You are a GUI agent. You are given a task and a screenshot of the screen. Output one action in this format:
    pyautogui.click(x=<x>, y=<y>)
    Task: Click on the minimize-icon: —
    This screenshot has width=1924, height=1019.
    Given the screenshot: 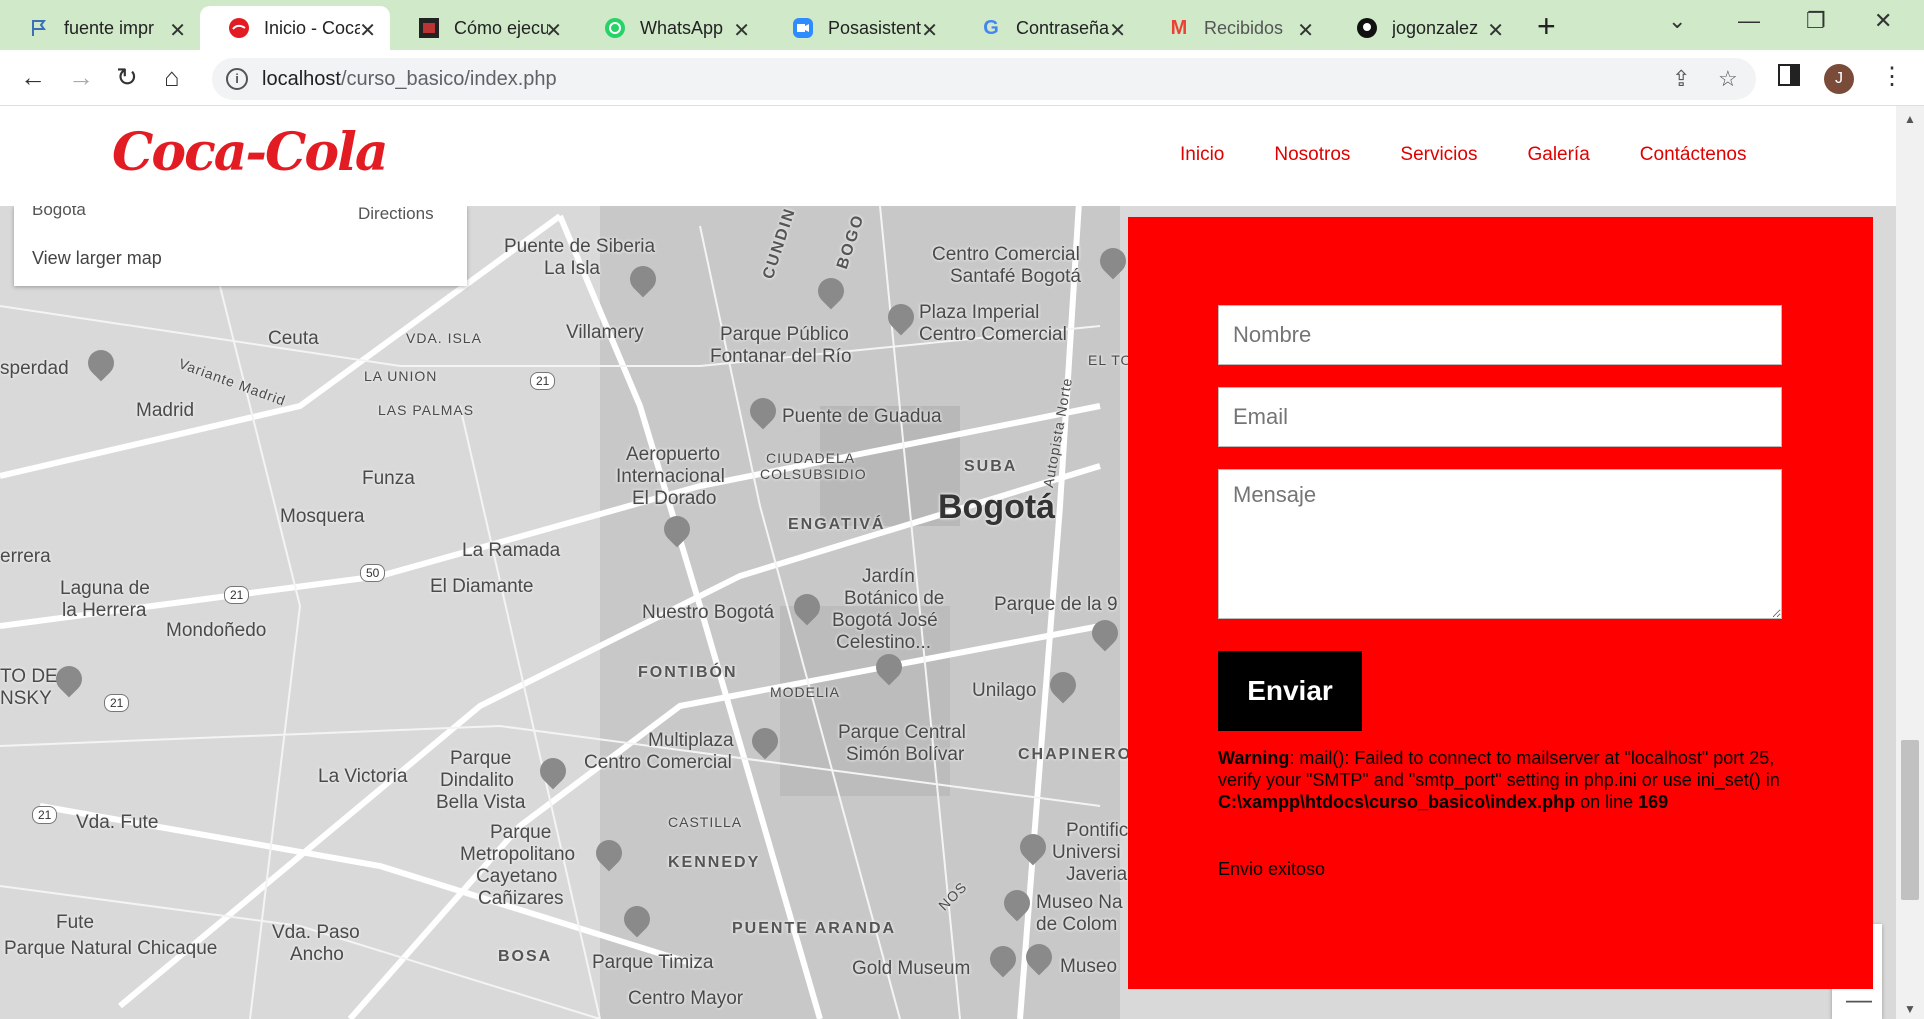 What is the action you would take?
    pyautogui.click(x=1749, y=21)
    